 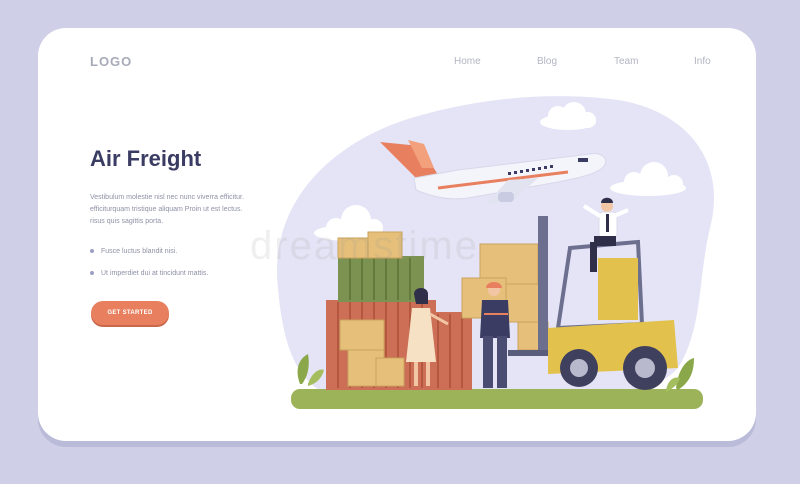 What do you see at coordinates (497, 399) in the screenshot?
I see `ground` at bounding box center [497, 399].